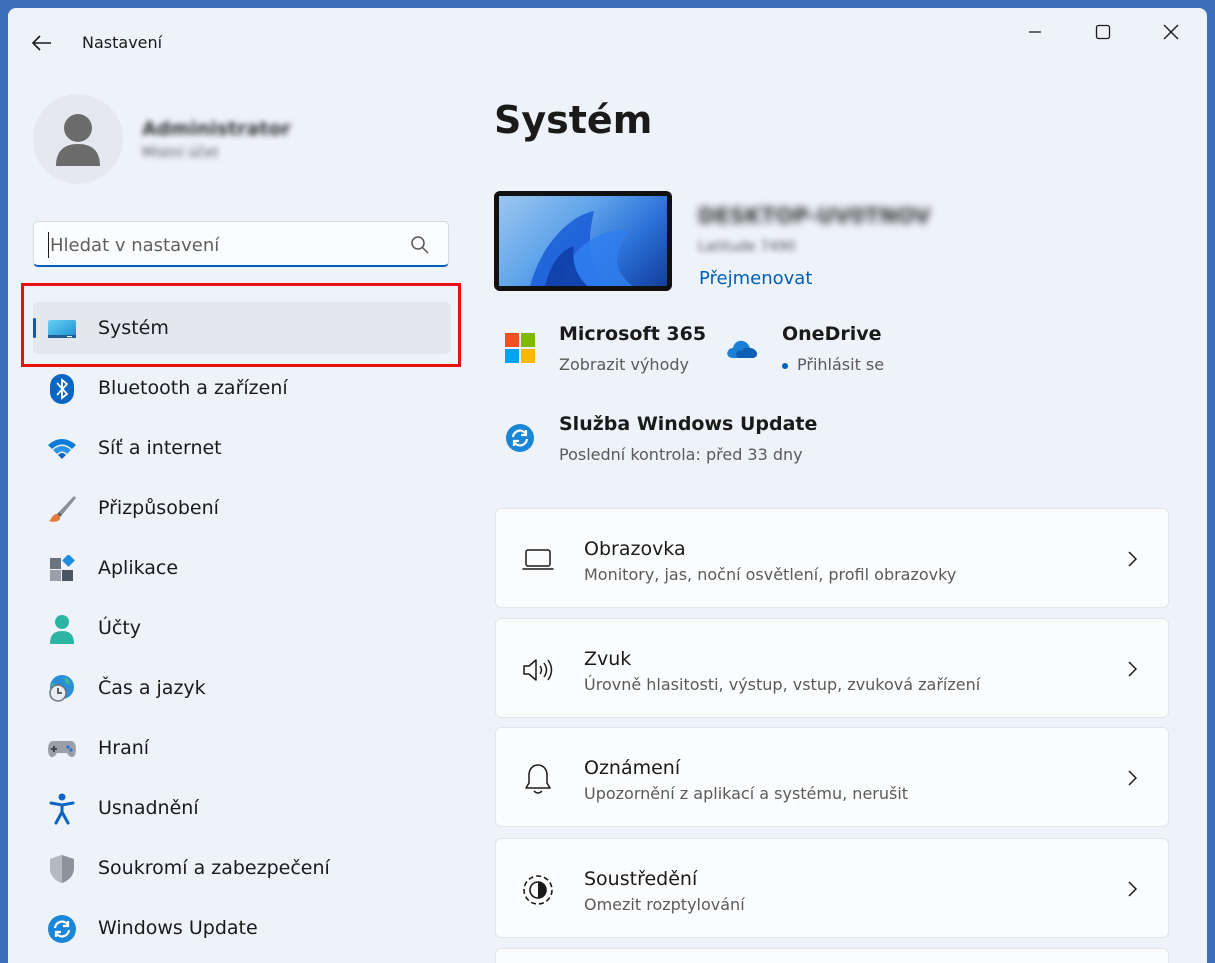 The width and height of the screenshot is (1215, 963). What do you see at coordinates (178, 928) in the screenshot?
I see `sidebar-item-label: Windows Update` at bounding box center [178, 928].